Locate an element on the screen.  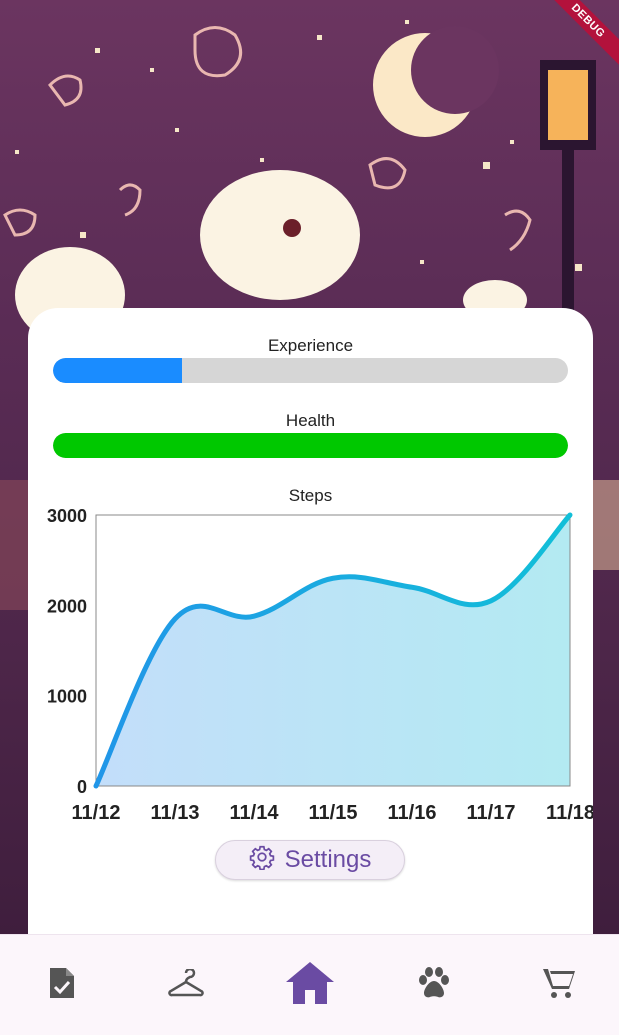
x-tick-label: 11/15 is located at coordinates (333, 813).